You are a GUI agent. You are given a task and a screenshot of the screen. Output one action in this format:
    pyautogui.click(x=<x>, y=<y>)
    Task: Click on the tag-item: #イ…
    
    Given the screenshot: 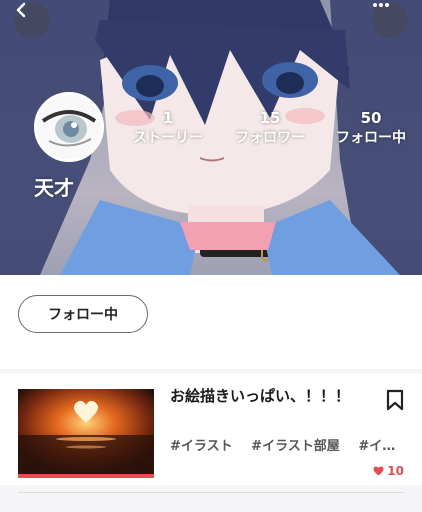 What is the action you would take?
    pyautogui.click(x=376, y=446)
    